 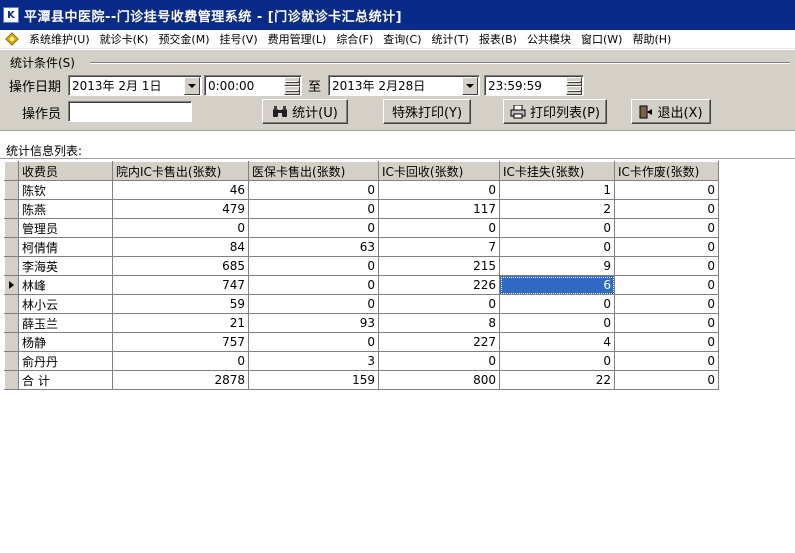 I want to click on cell-count: 7, so click(x=439, y=247).